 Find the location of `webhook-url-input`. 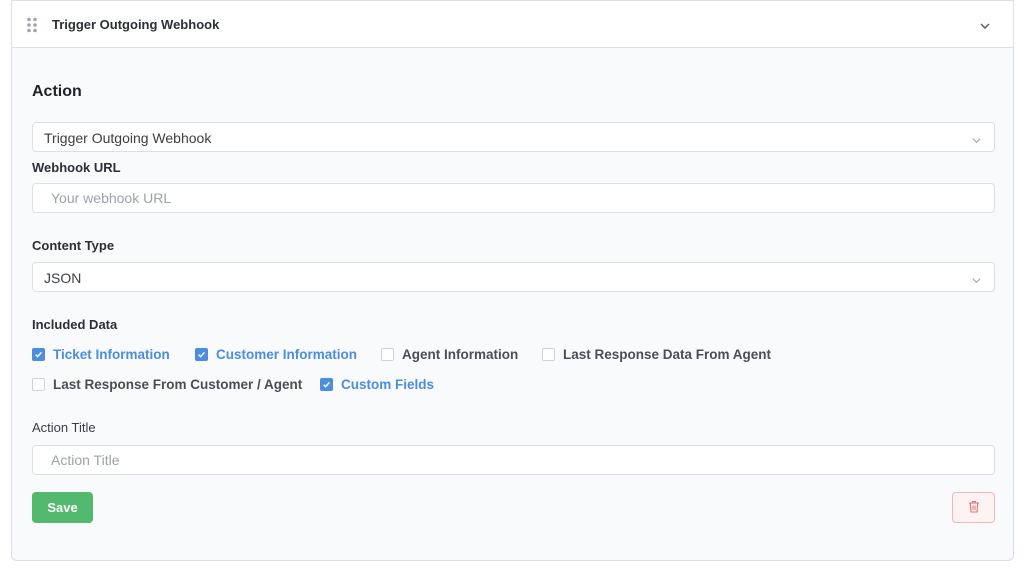

webhook-url-input is located at coordinates (513, 198).